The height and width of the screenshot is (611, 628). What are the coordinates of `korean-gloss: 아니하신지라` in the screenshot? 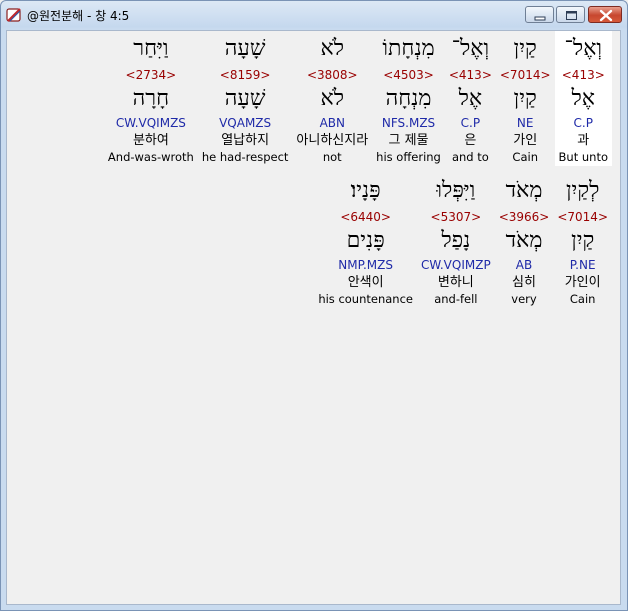 It's located at (332, 140).